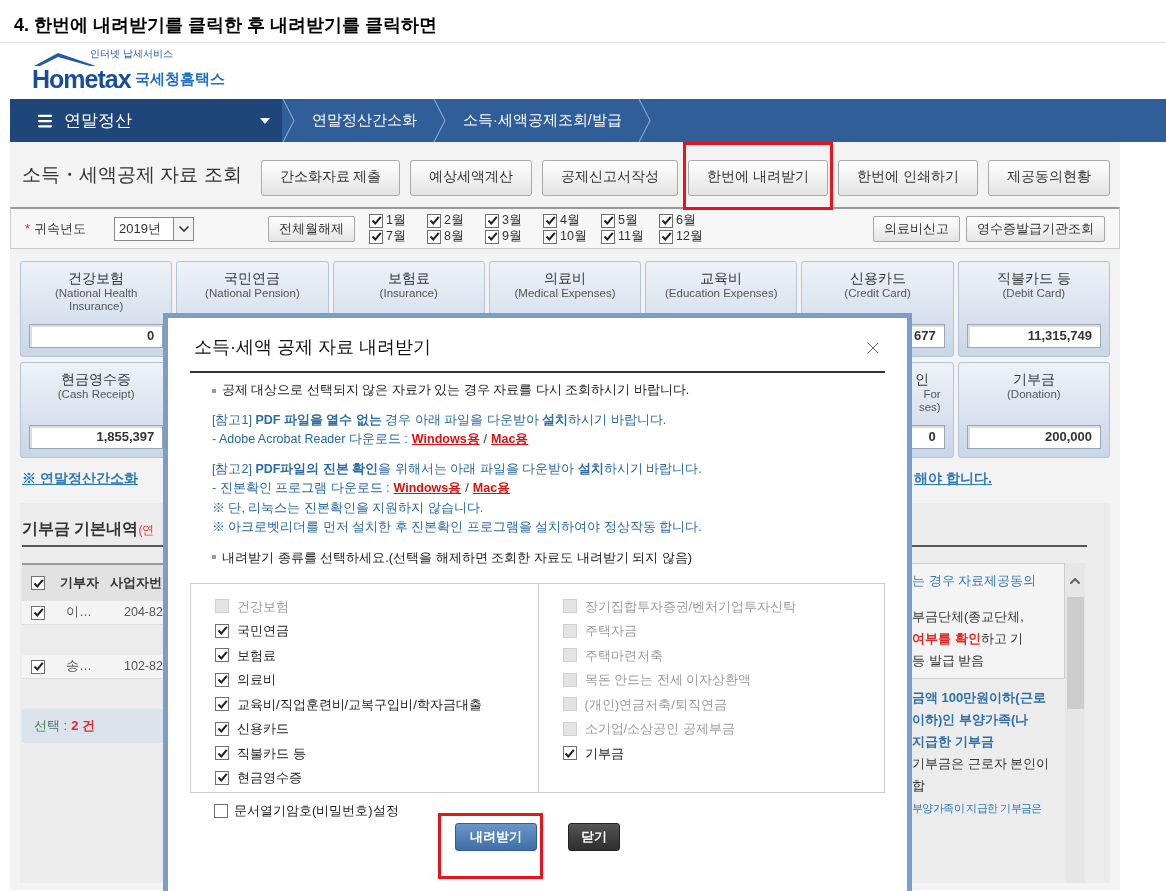 The image size is (1166, 891). Describe the element at coordinates (496, 836) in the screenshot. I see `download-button: 내려받기` at that location.